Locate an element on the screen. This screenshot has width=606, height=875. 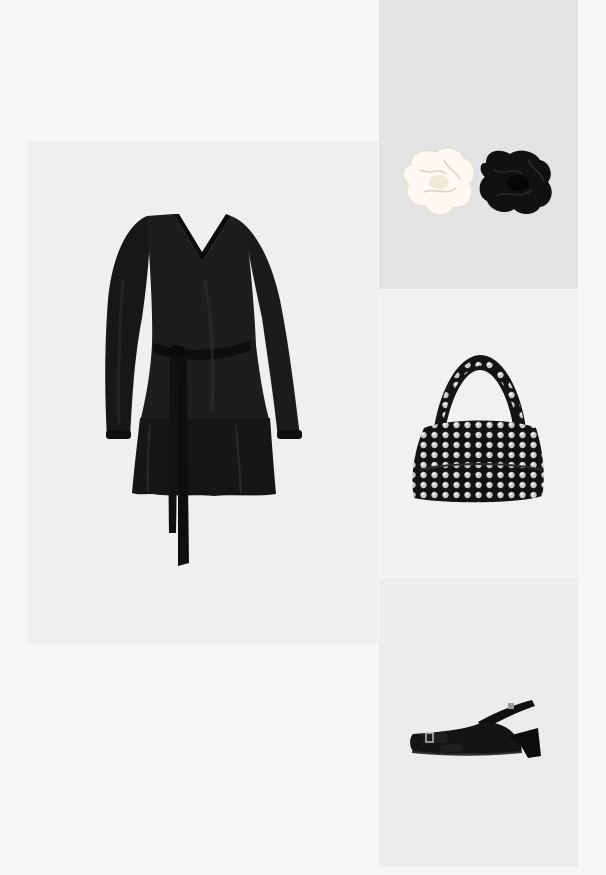
product-tile-scrunchies is located at coordinates (478, 144).